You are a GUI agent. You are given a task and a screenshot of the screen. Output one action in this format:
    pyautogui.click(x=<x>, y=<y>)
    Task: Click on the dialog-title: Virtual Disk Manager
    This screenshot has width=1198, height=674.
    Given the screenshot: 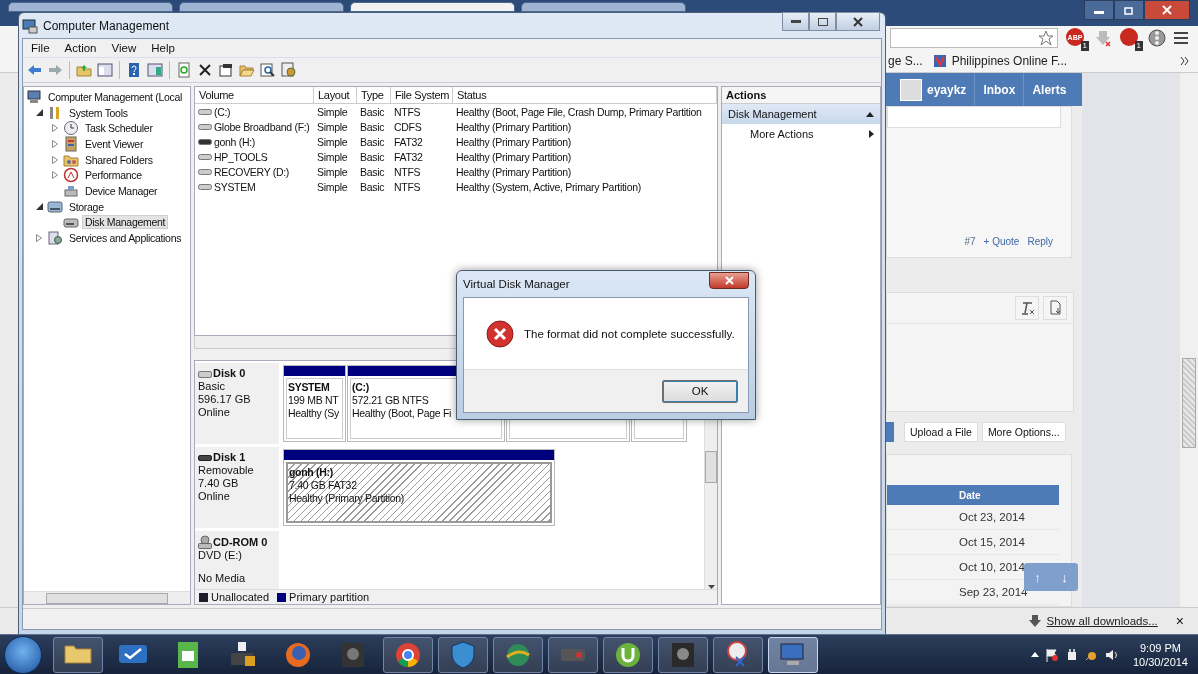 What is the action you would take?
    pyautogui.click(x=516, y=284)
    